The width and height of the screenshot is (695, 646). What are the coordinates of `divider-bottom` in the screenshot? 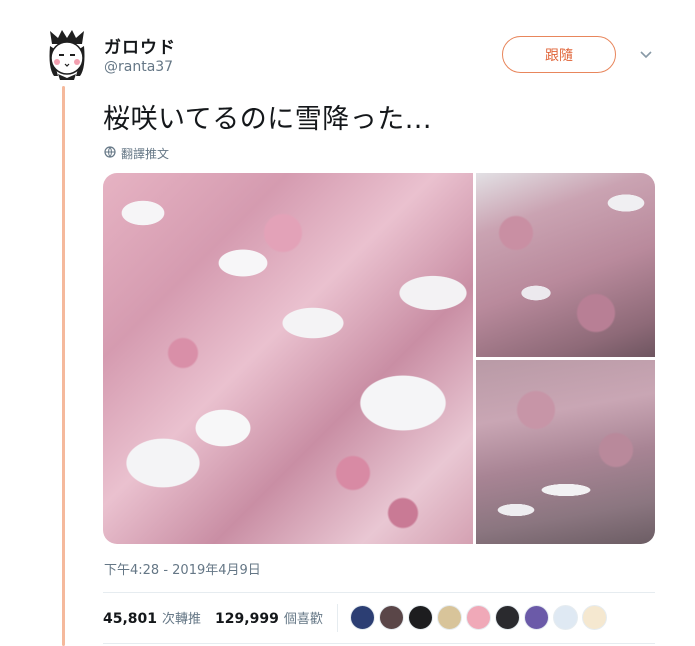 It's located at (379, 643).